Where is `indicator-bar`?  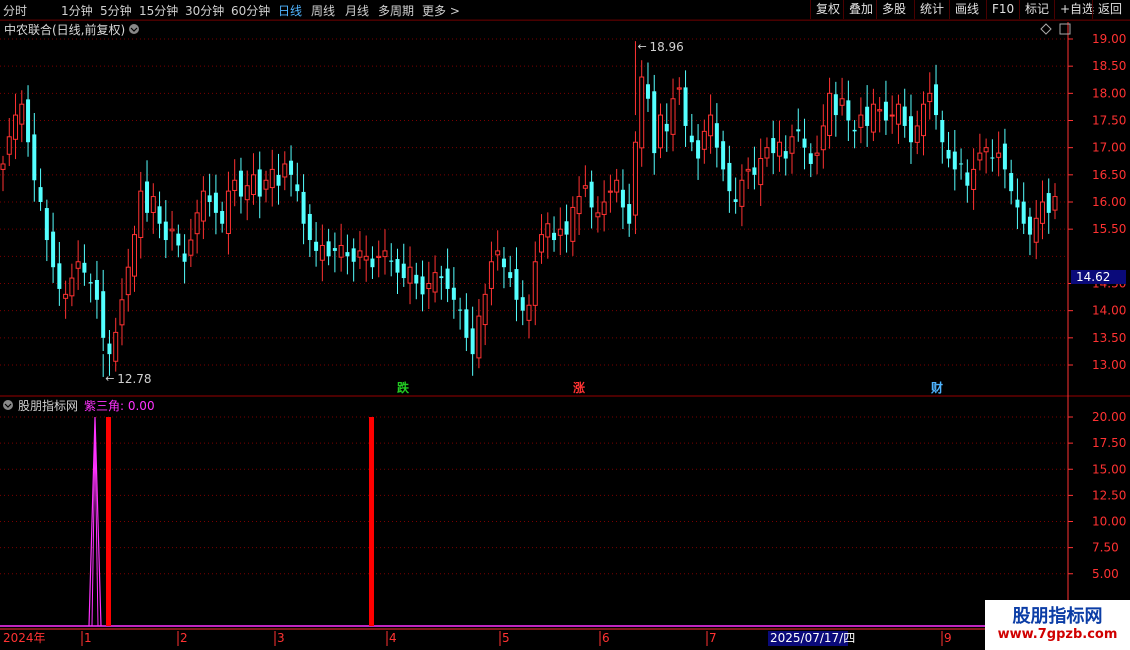
indicator-bar is located at coordinates (371, 521).